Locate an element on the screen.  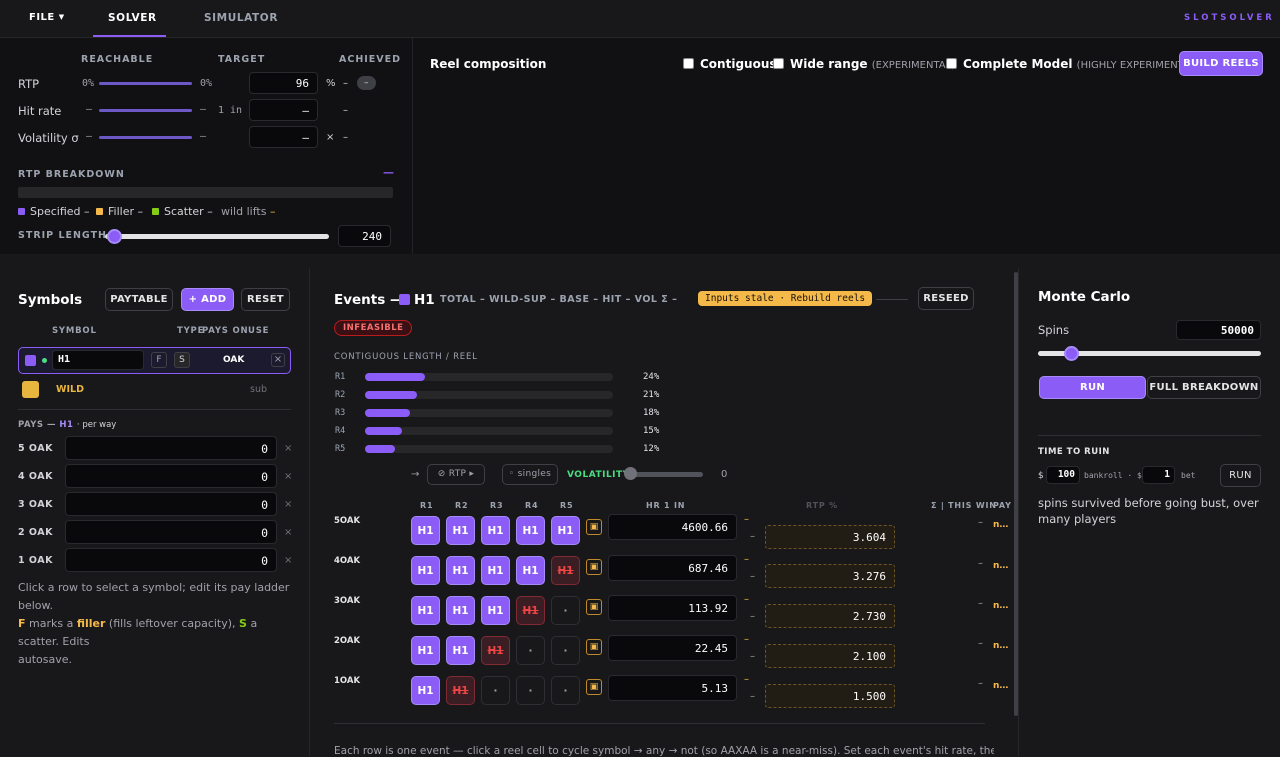
rtp-value-box: 2.100 is located at coordinates (830, 656).